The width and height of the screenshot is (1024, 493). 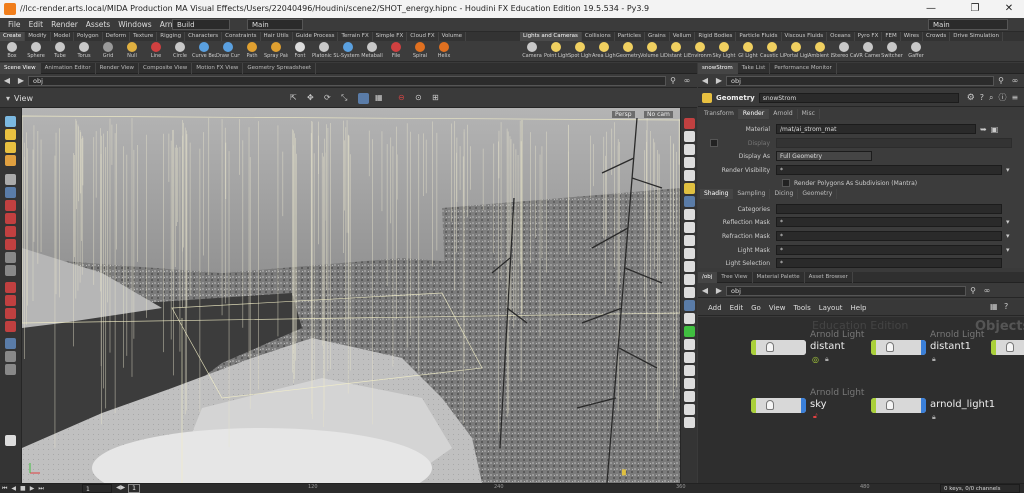 I want to click on select-connected-icon, so click(x=10, y=270).